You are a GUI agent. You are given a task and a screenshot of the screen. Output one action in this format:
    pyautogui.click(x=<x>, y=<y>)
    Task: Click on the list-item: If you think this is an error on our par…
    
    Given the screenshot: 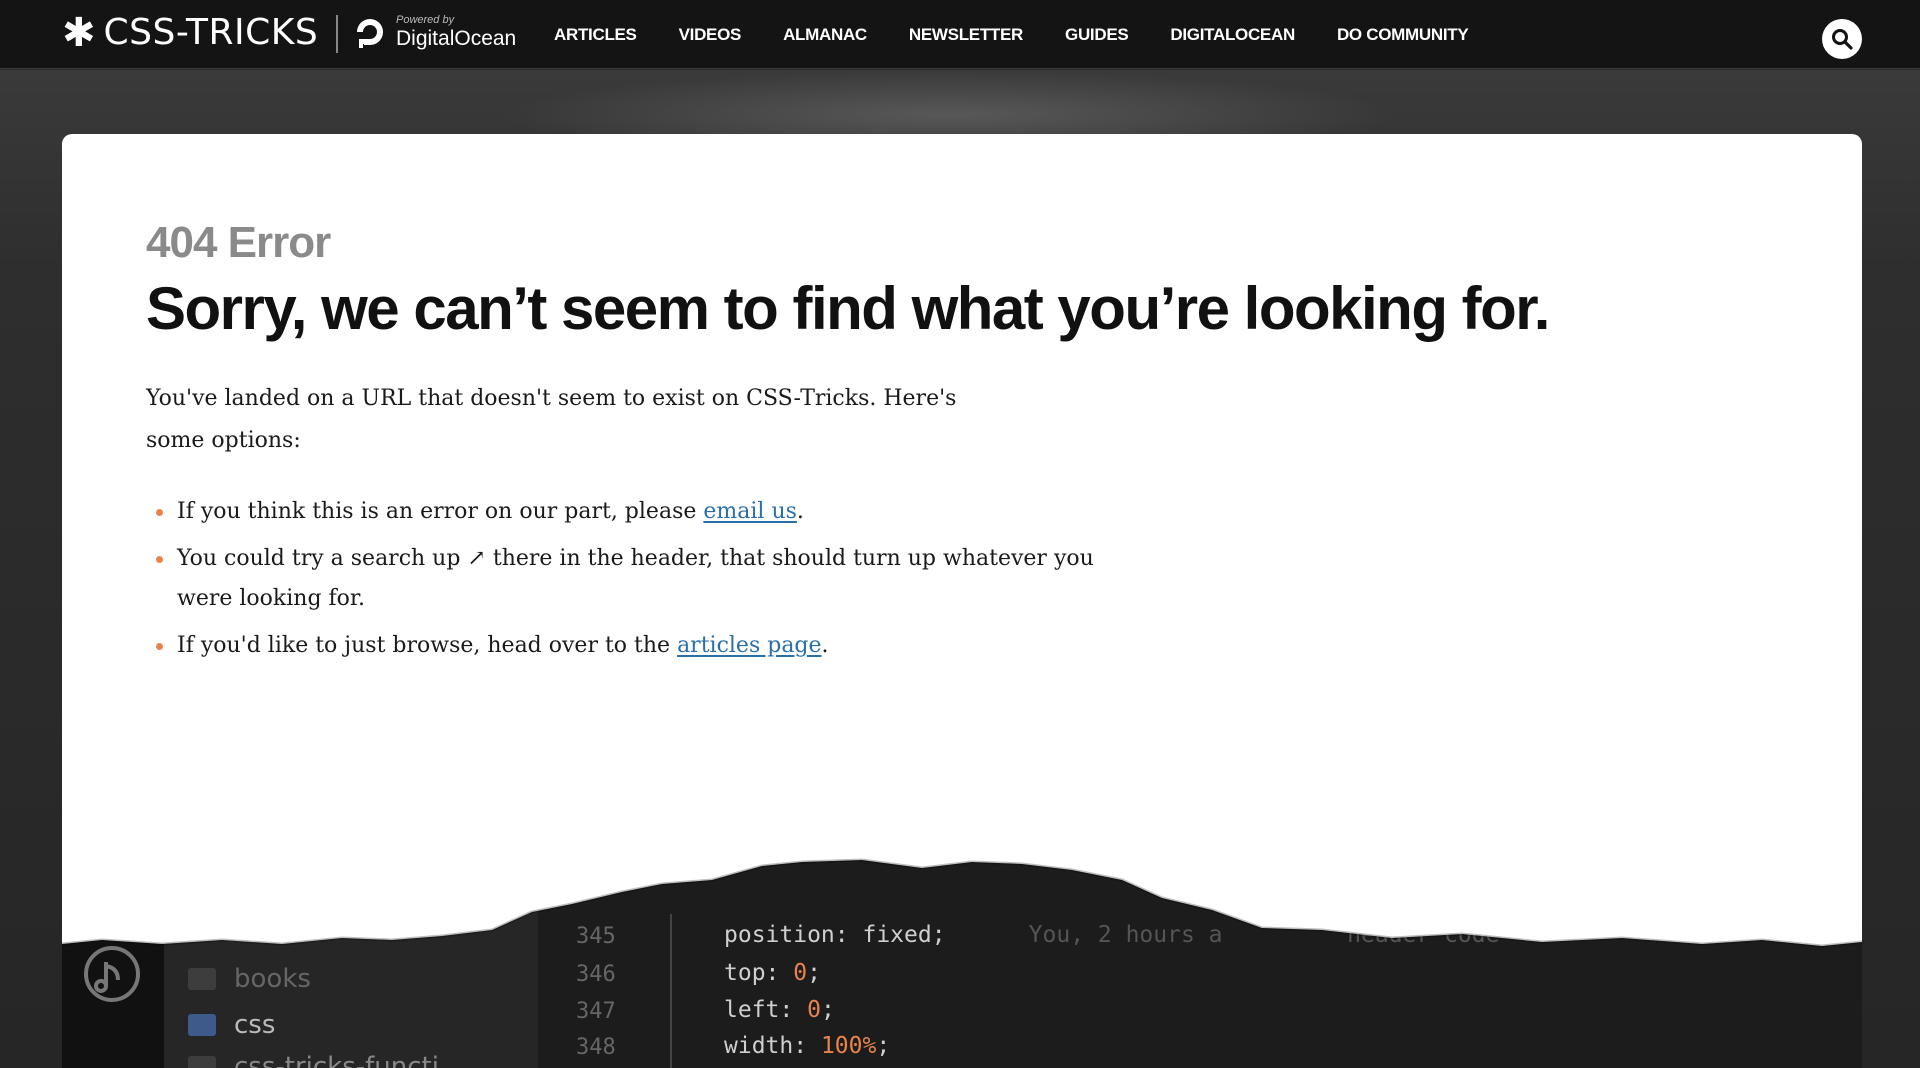 What is the action you would take?
    pyautogui.click(x=636, y=512)
    